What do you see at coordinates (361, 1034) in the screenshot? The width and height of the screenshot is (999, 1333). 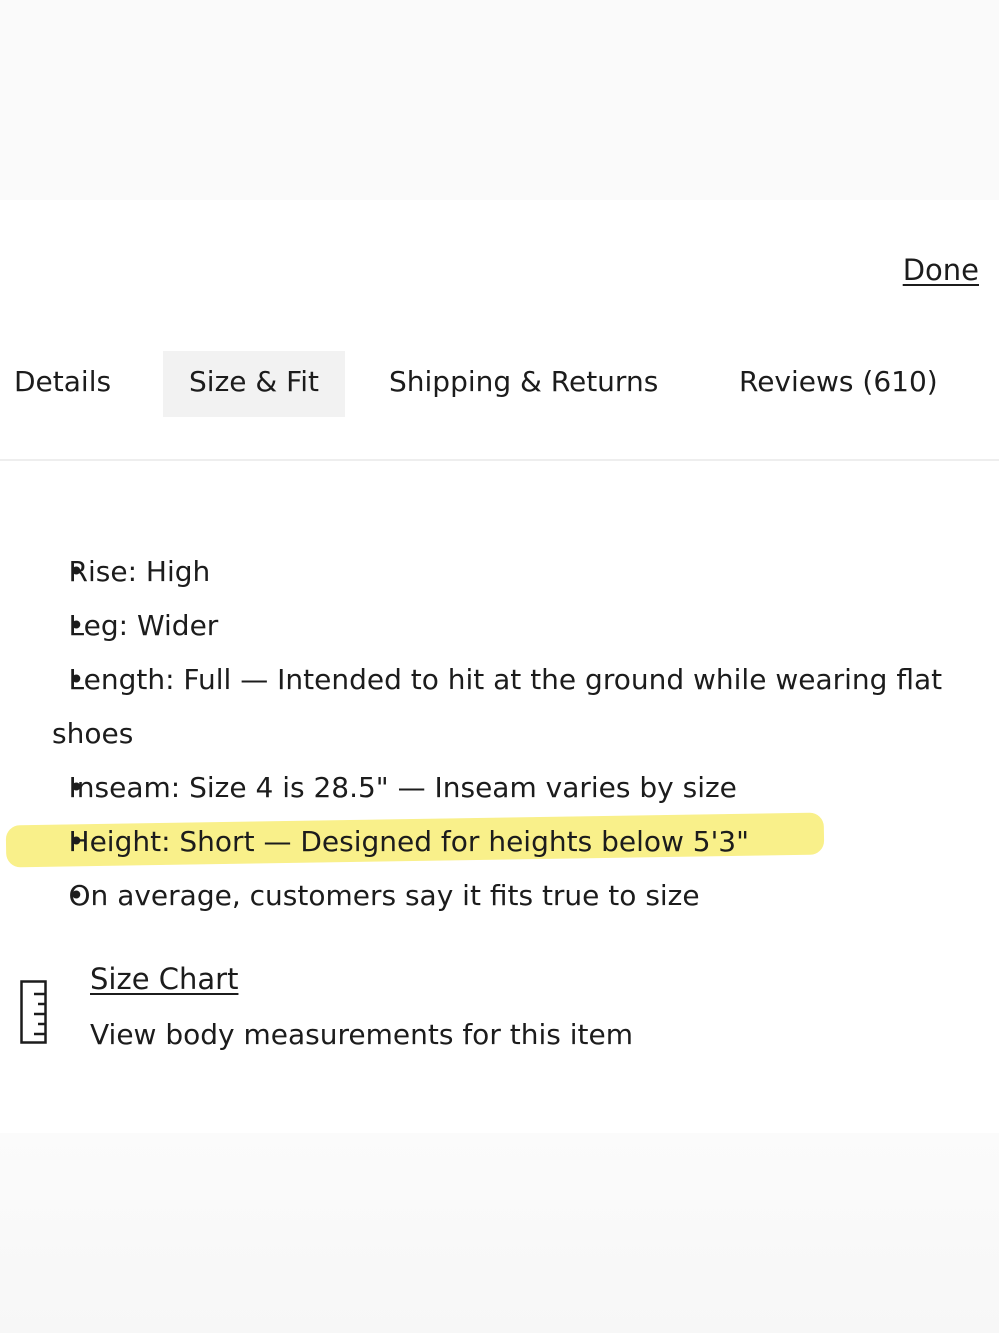 I see `size-chart-description: View body measurements for this item` at bounding box center [361, 1034].